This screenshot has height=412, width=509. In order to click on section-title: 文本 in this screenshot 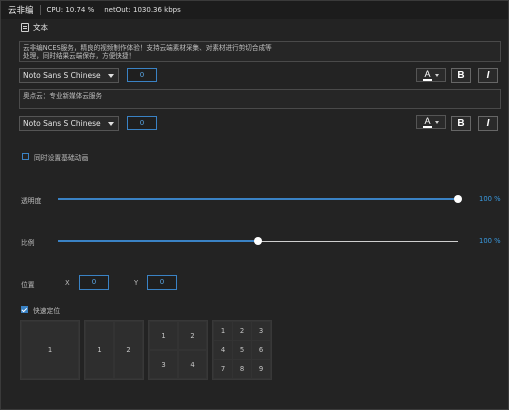, I will do `click(40, 27)`.